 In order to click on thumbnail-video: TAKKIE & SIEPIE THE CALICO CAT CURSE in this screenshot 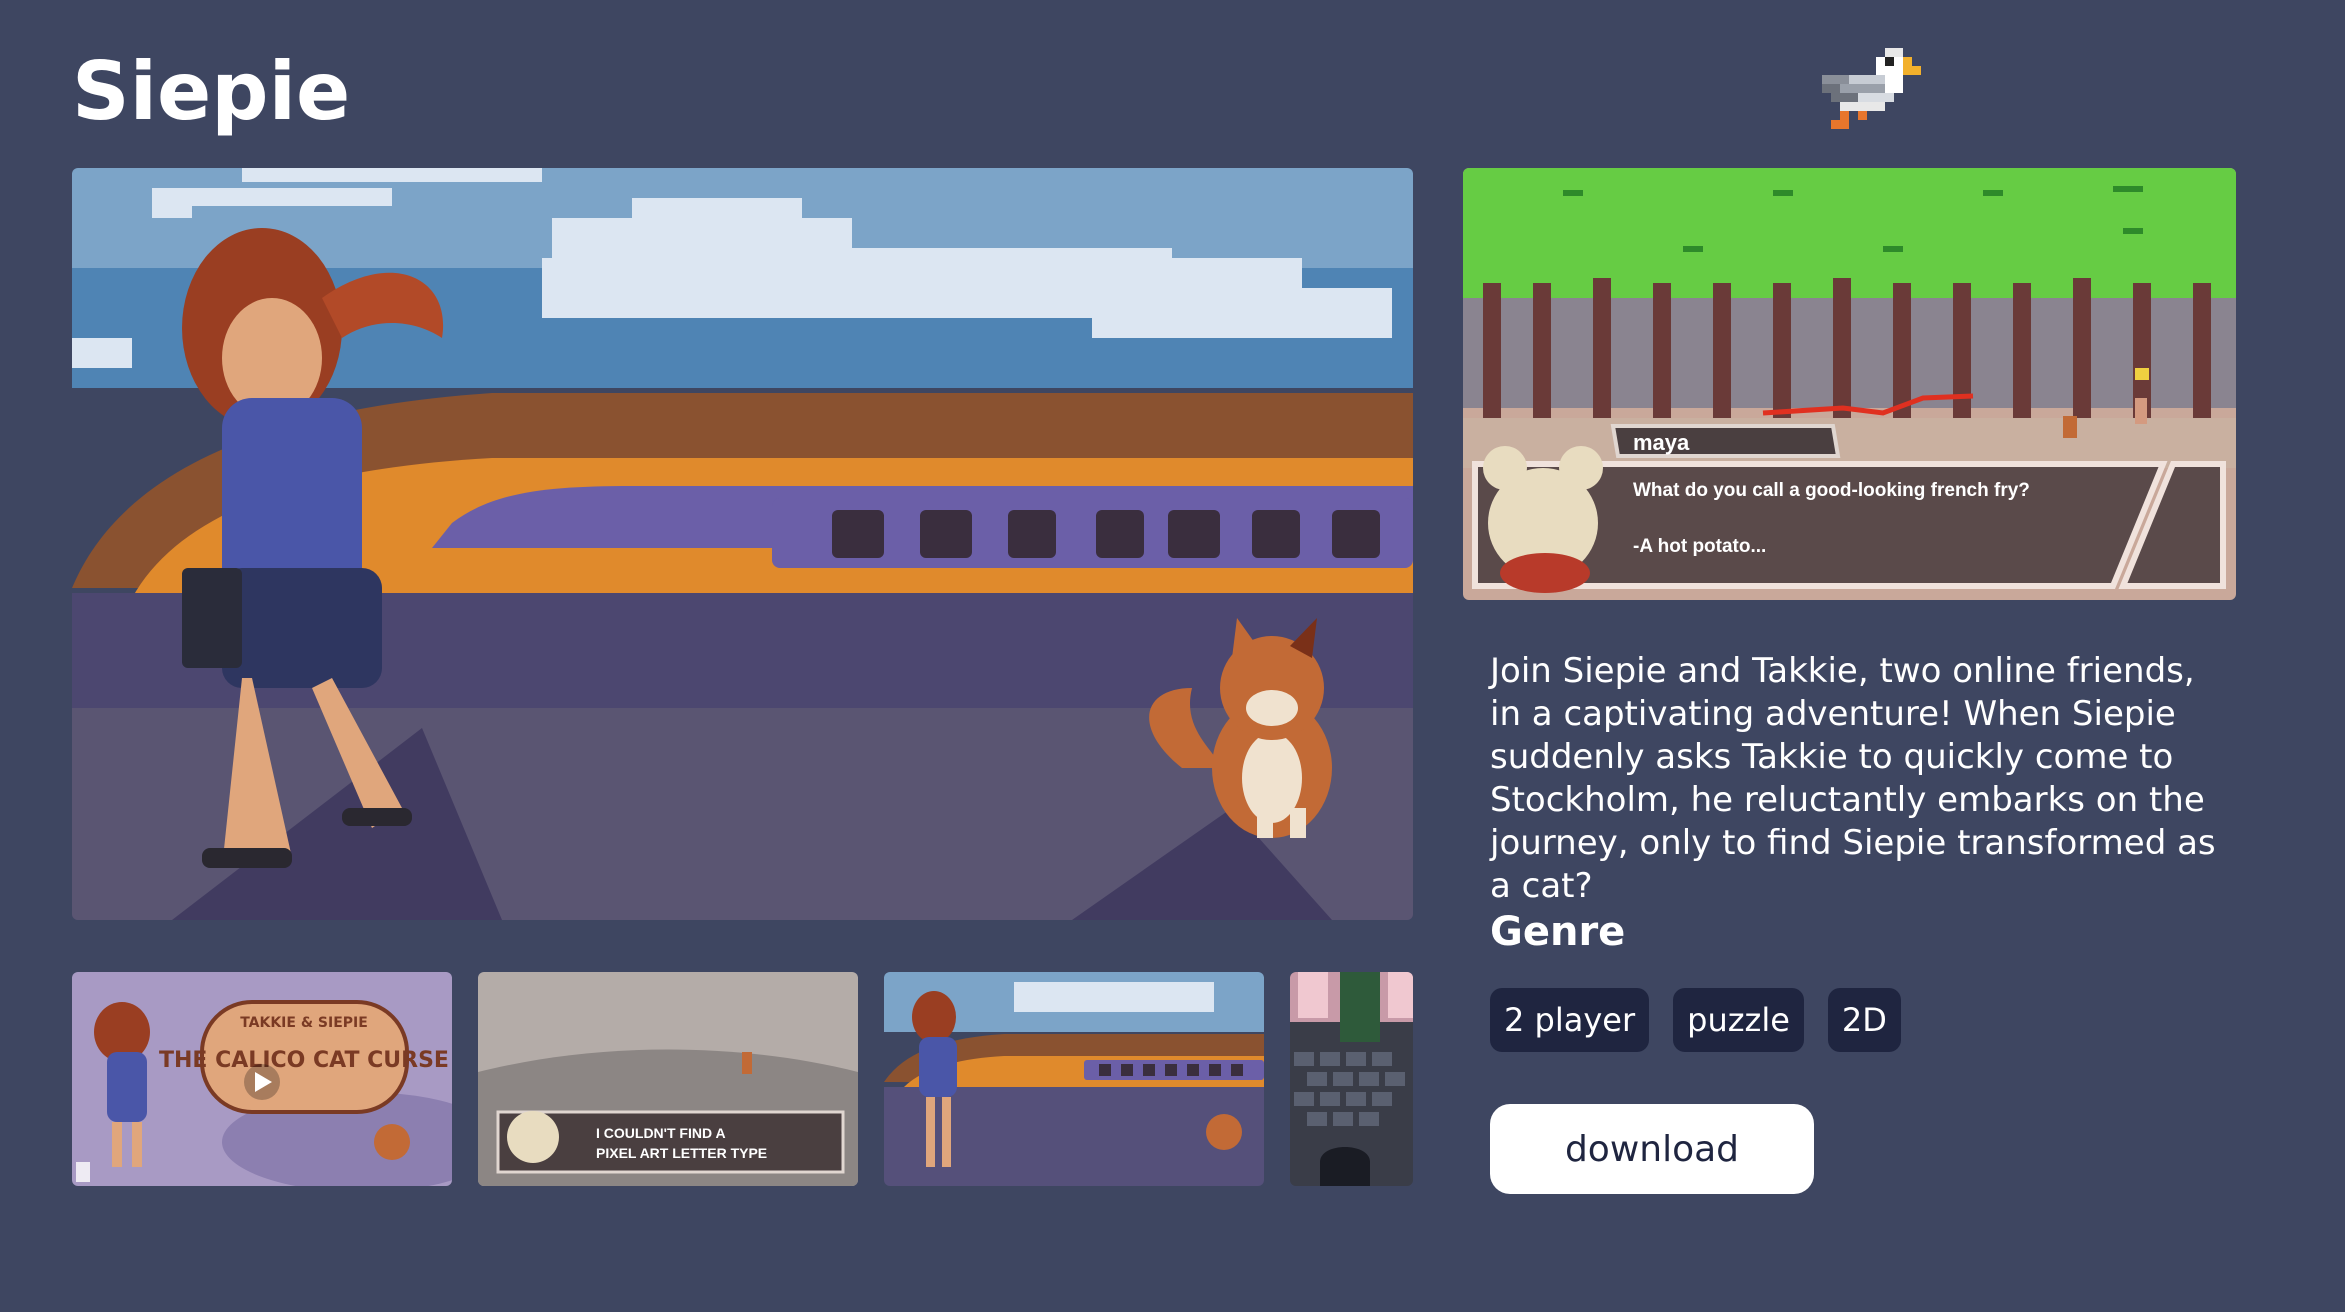, I will do `click(262, 1079)`.